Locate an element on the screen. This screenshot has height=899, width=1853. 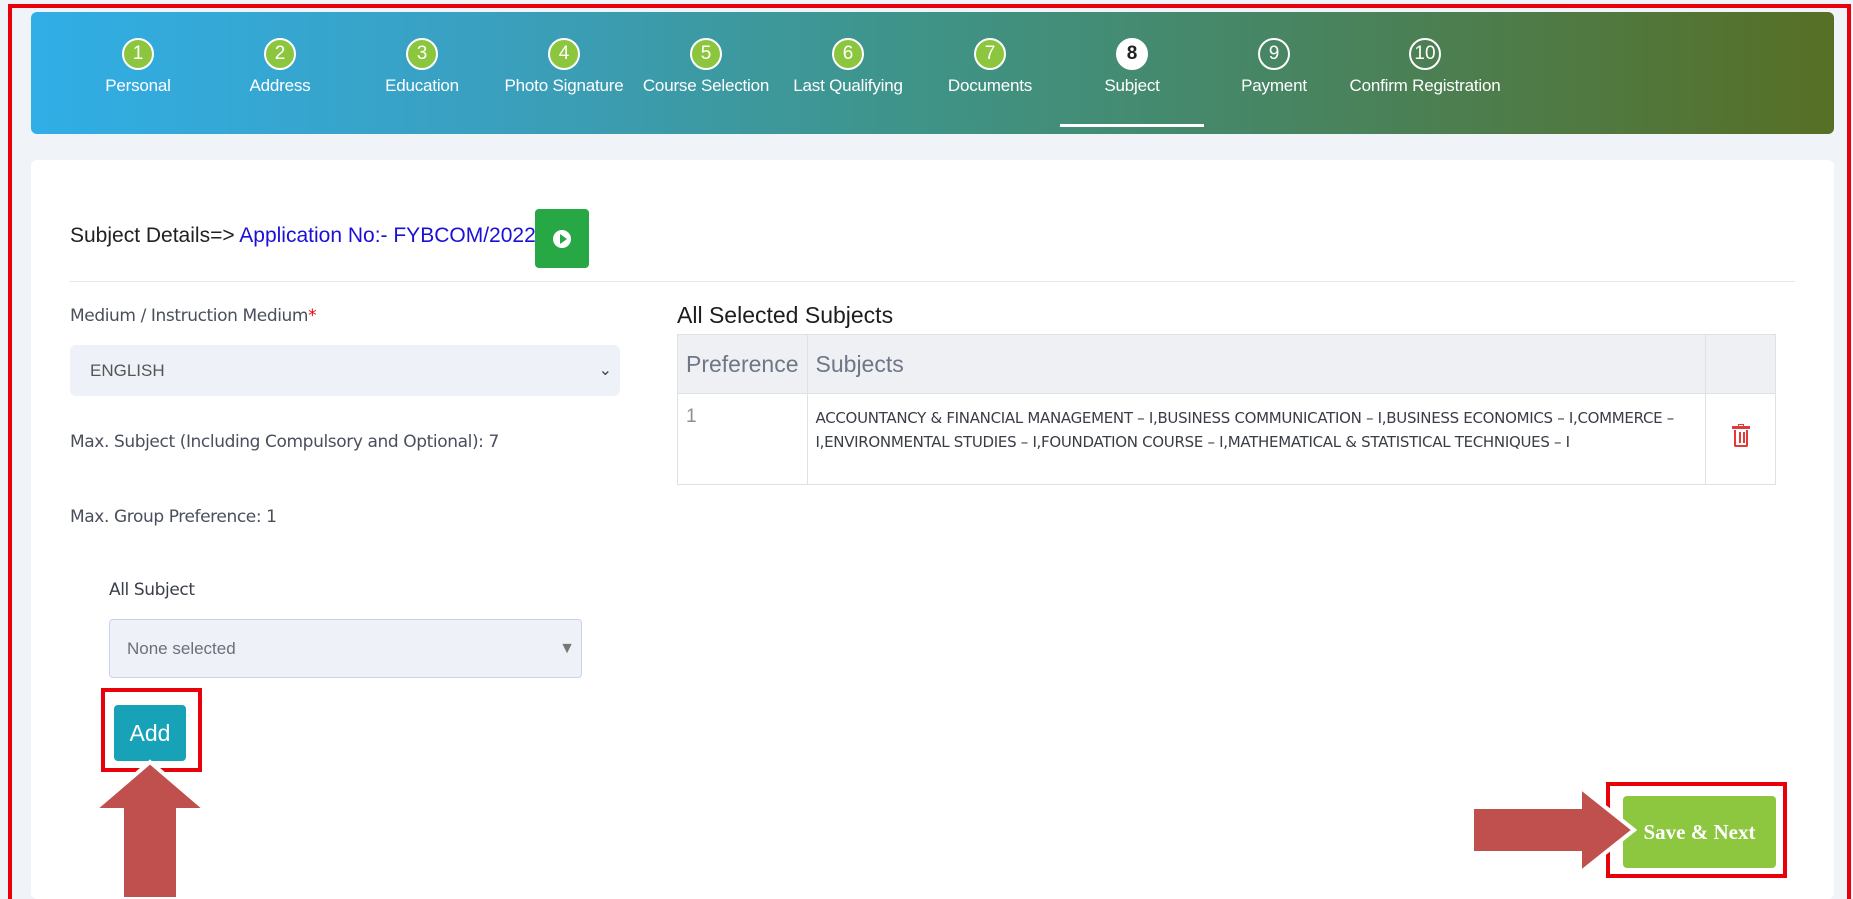
medium-select-value: ENGLISH is located at coordinates (127, 370).